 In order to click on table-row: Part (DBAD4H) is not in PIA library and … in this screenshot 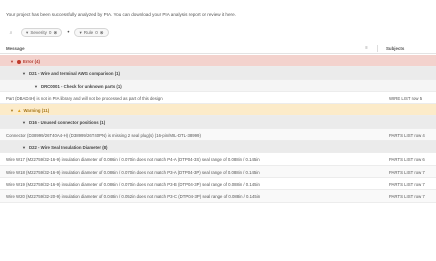, I will do `click(218, 98)`.